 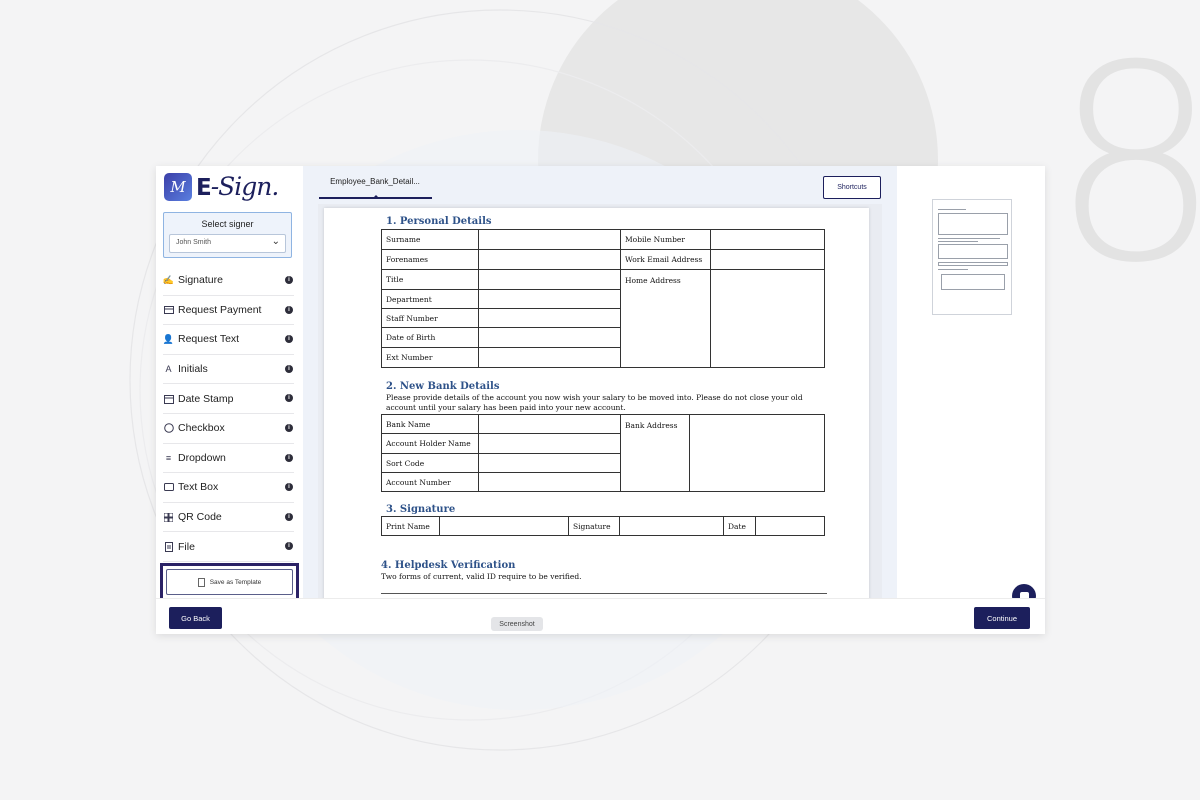 I want to click on document-icon, so click(x=201, y=582).